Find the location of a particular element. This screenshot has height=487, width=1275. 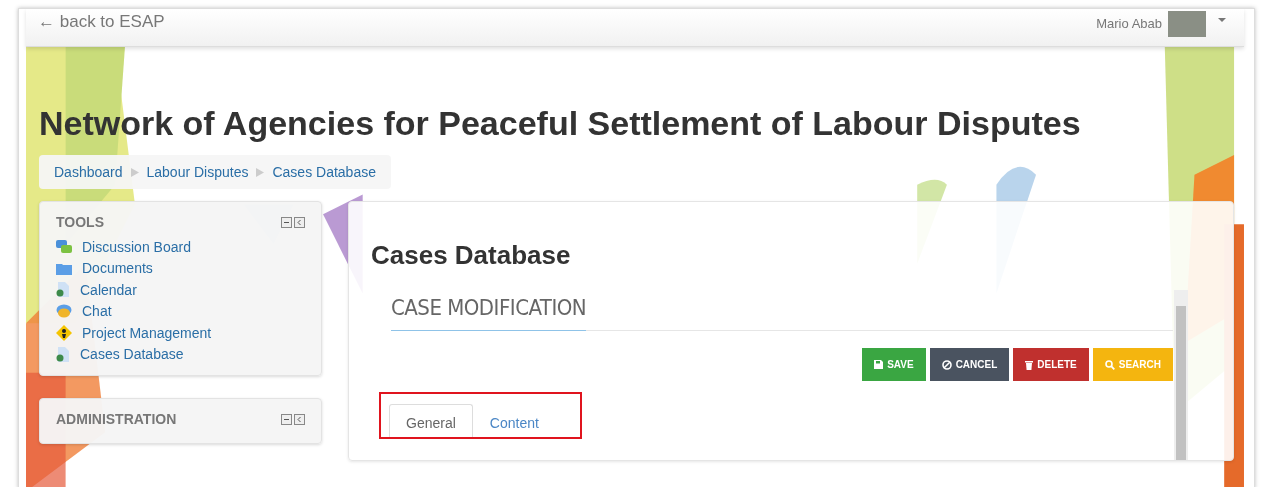

tool-link: Cases Database is located at coordinates (132, 354).